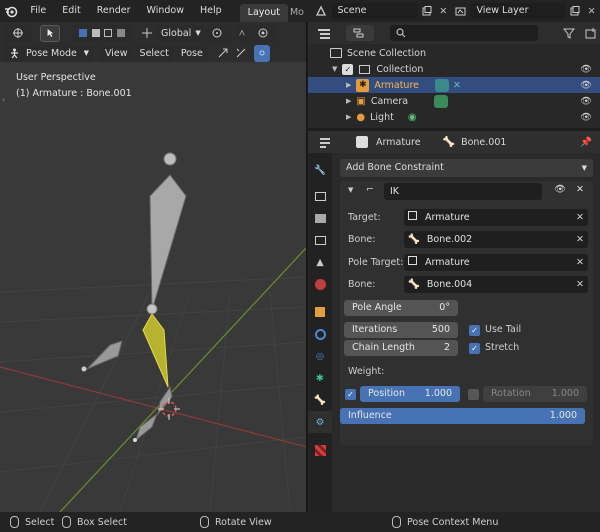 This screenshot has width=600, height=532. What do you see at coordinates (580, 262) in the screenshot?
I see `clear-pole-target-icon: ✕` at bounding box center [580, 262].